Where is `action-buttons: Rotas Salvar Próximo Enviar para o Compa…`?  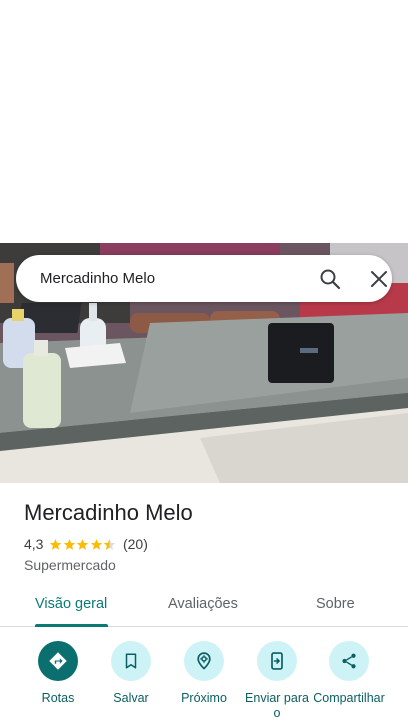 action-buttons: Rotas Salvar Próximo Enviar para o Compa… is located at coordinates (204, 683).